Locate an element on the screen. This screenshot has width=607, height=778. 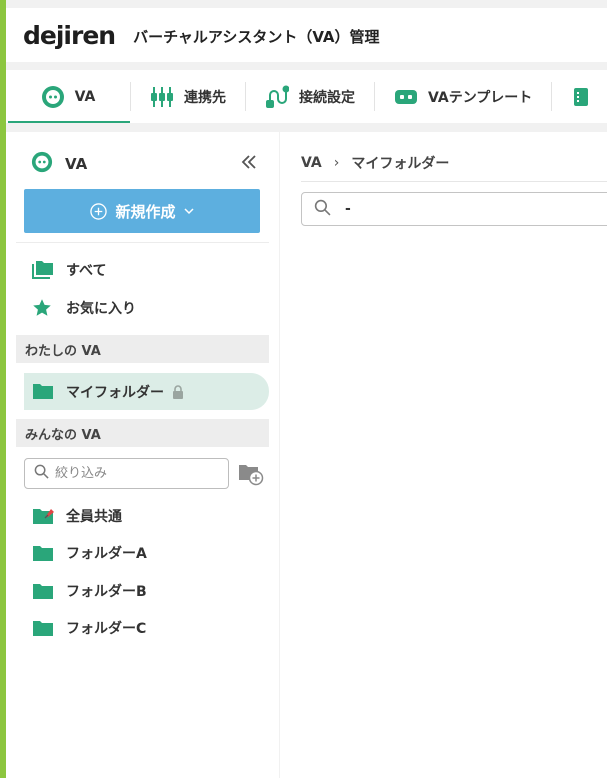
tab-integrations: 連携先 is located at coordinates (188, 96).